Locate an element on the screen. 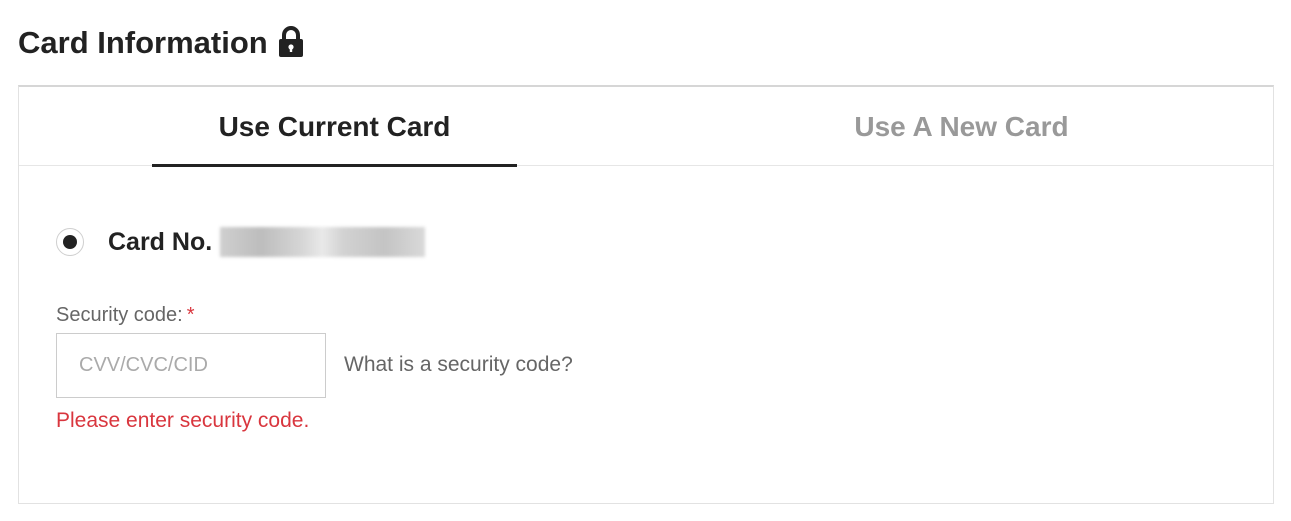 This screenshot has width=1291, height=521. page-title: Card Information is located at coordinates (143, 42).